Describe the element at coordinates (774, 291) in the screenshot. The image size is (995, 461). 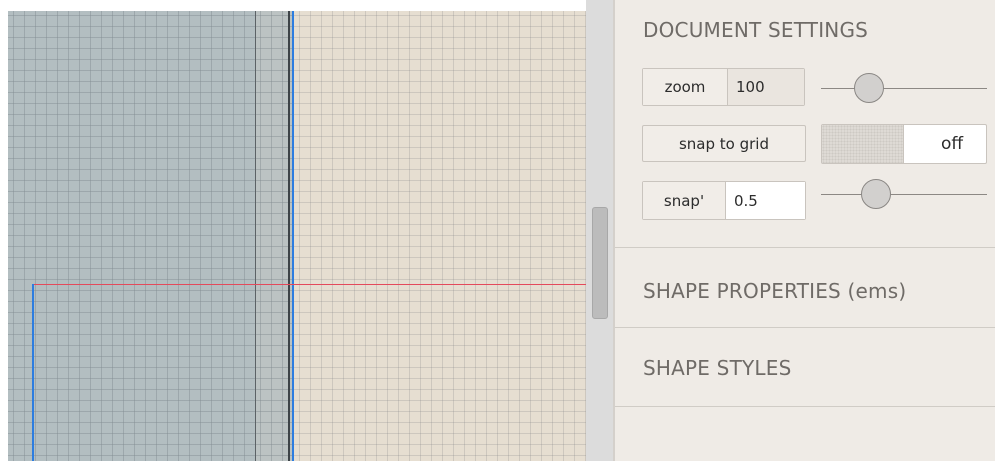
I see `shape-properties-heading: SHAPE PROPERTIES (ems)` at that location.